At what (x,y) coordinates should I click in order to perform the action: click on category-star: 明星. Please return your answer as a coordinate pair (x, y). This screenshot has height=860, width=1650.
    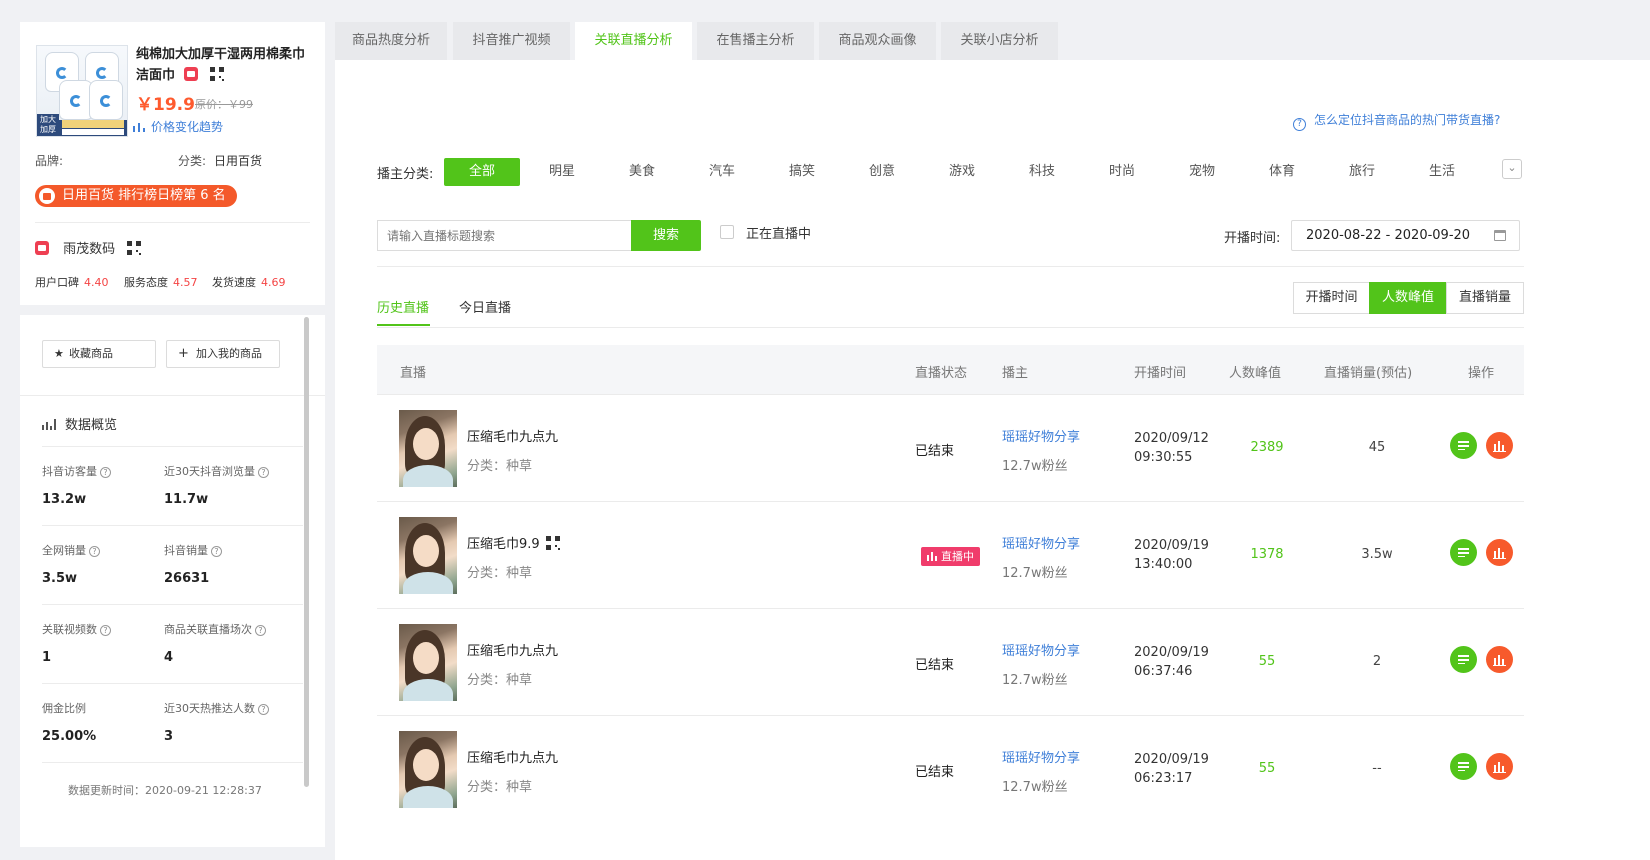
    Looking at the image, I should click on (562, 172).